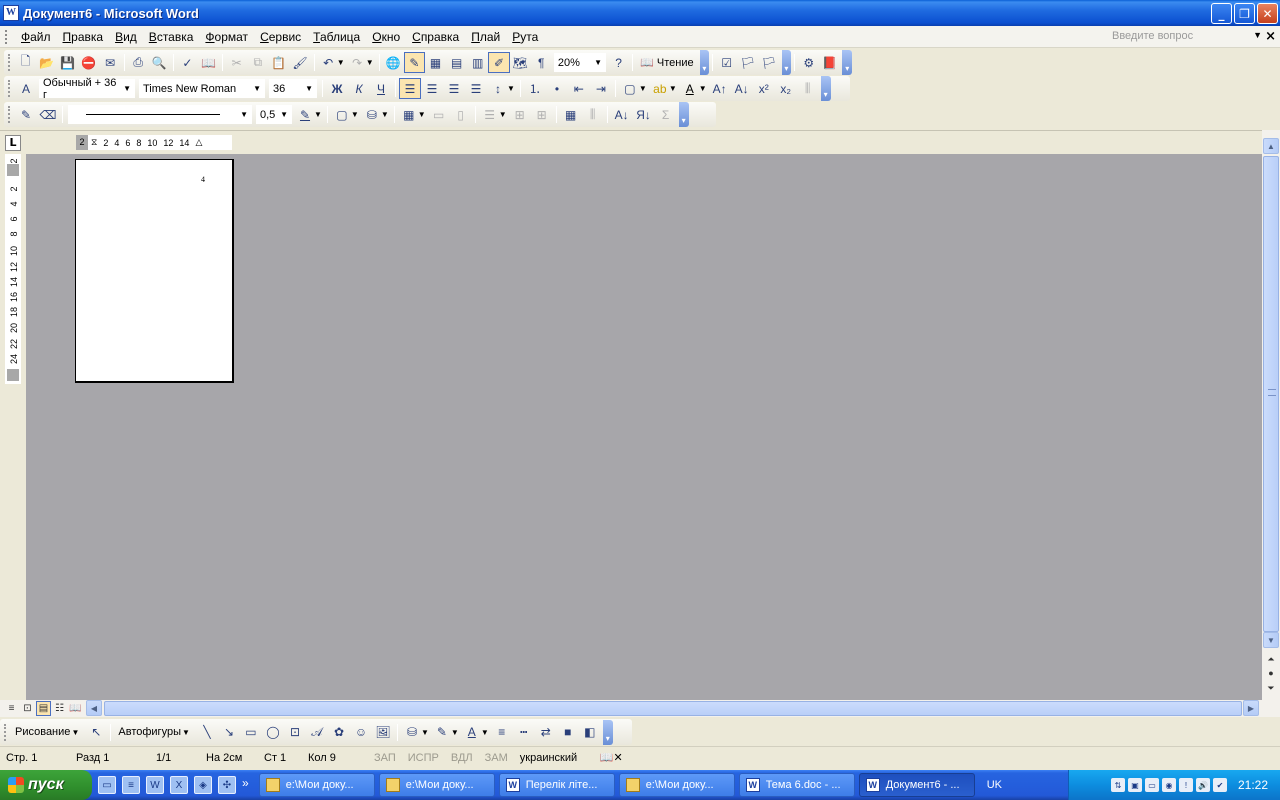 The height and width of the screenshot is (800, 1280). I want to click on insert-excel-icon: ▤, so click(456, 62).